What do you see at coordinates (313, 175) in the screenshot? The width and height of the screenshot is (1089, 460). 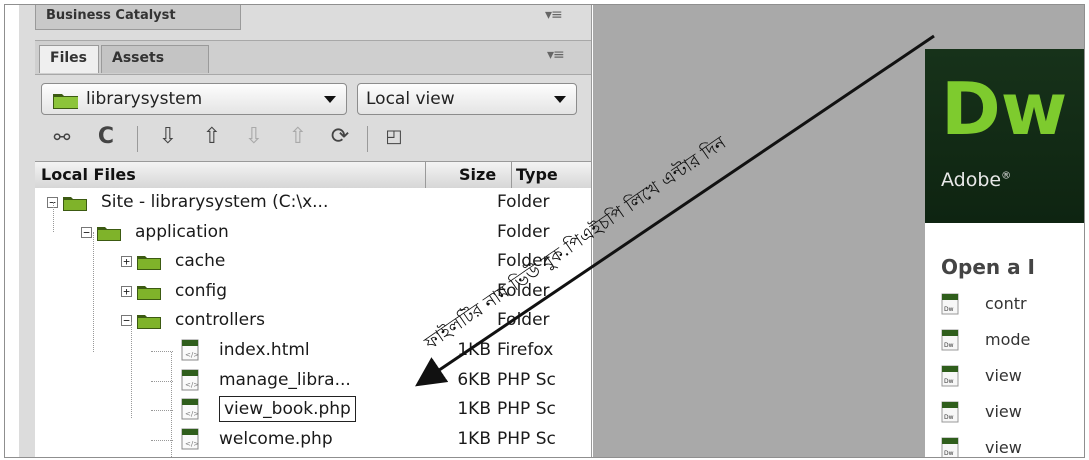 I see `files-column-header: Local Files Size Type` at bounding box center [313, 175].